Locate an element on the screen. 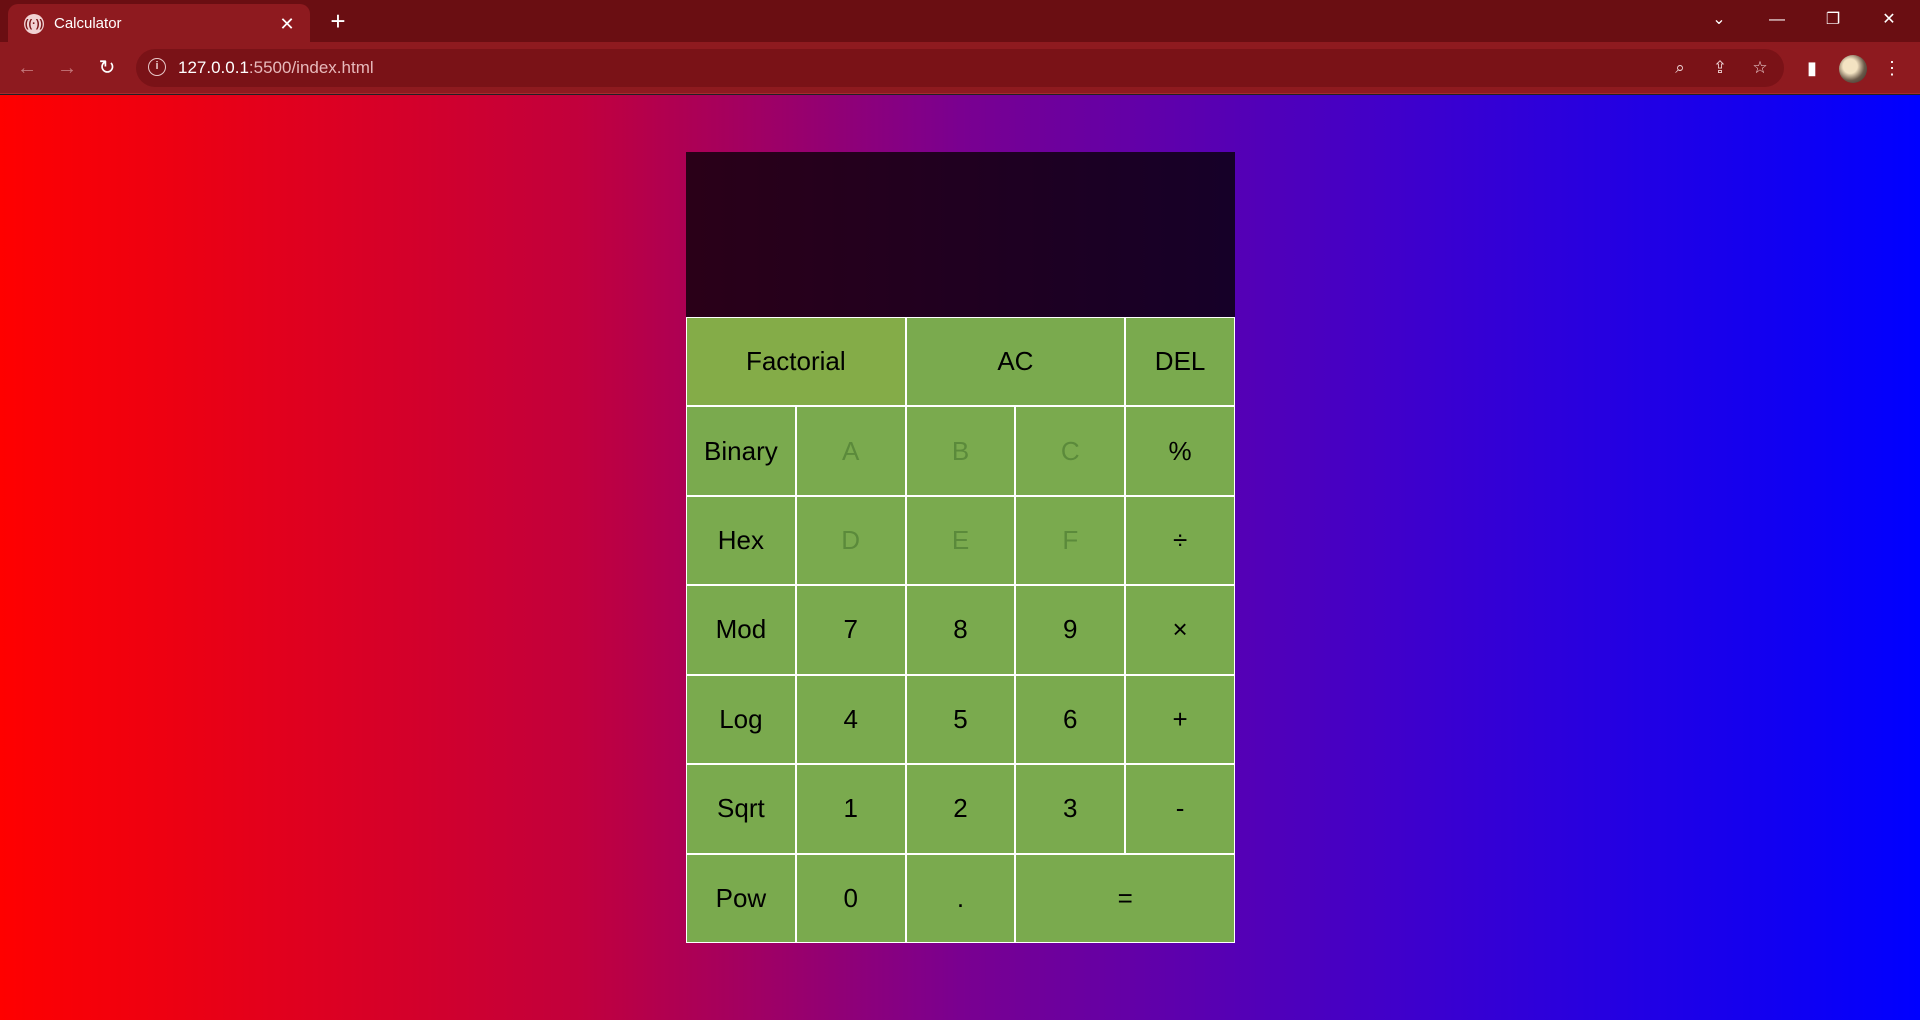 This screenshot has height=1020, width=1920. equals-button: = is located at coordinates (1125, 898).